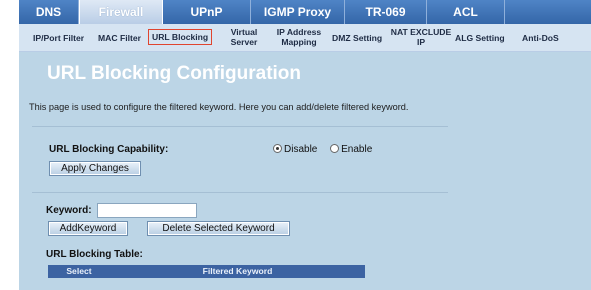 The image size is (591, 290). I want to click on tab-tr069: TR-069, so click(386, 12).